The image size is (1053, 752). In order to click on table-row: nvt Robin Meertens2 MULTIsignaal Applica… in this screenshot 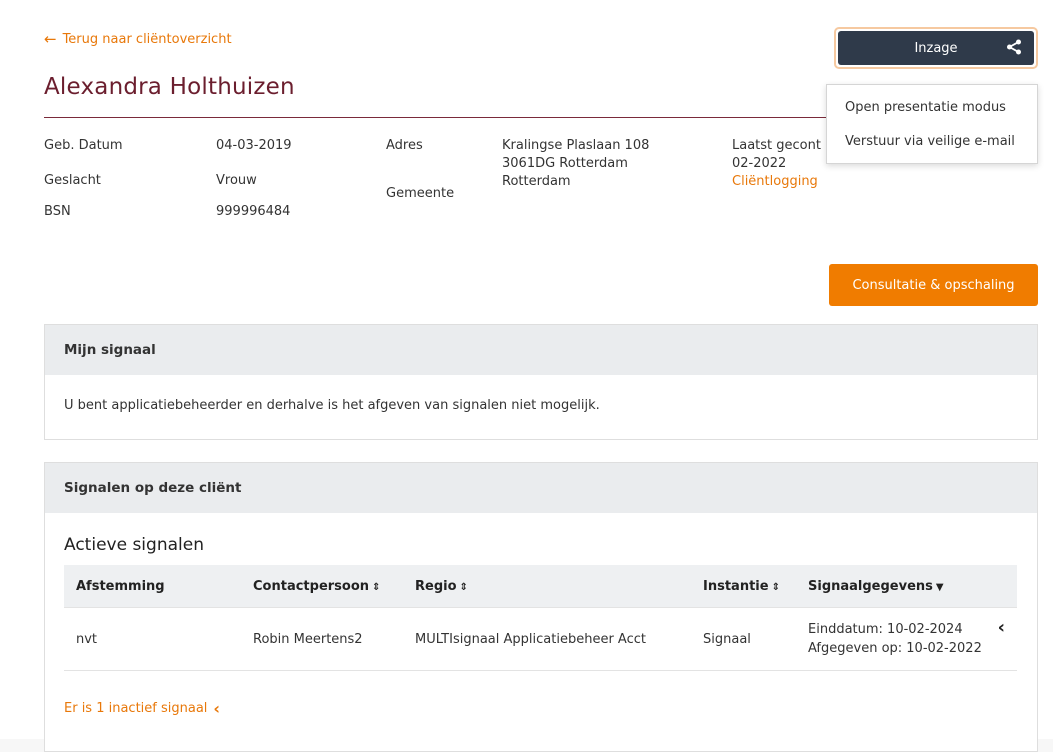, I will do `click(540, 639)`.